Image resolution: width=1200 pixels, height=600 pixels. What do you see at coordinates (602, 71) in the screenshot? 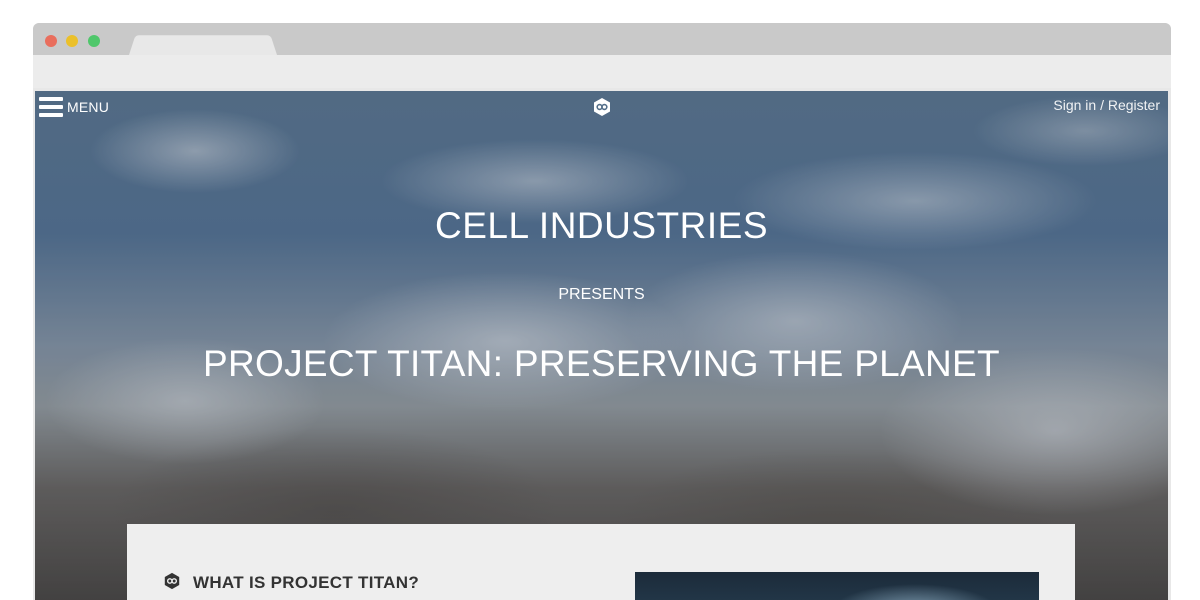
I see `address-bar` at bounding box center [602, 71].